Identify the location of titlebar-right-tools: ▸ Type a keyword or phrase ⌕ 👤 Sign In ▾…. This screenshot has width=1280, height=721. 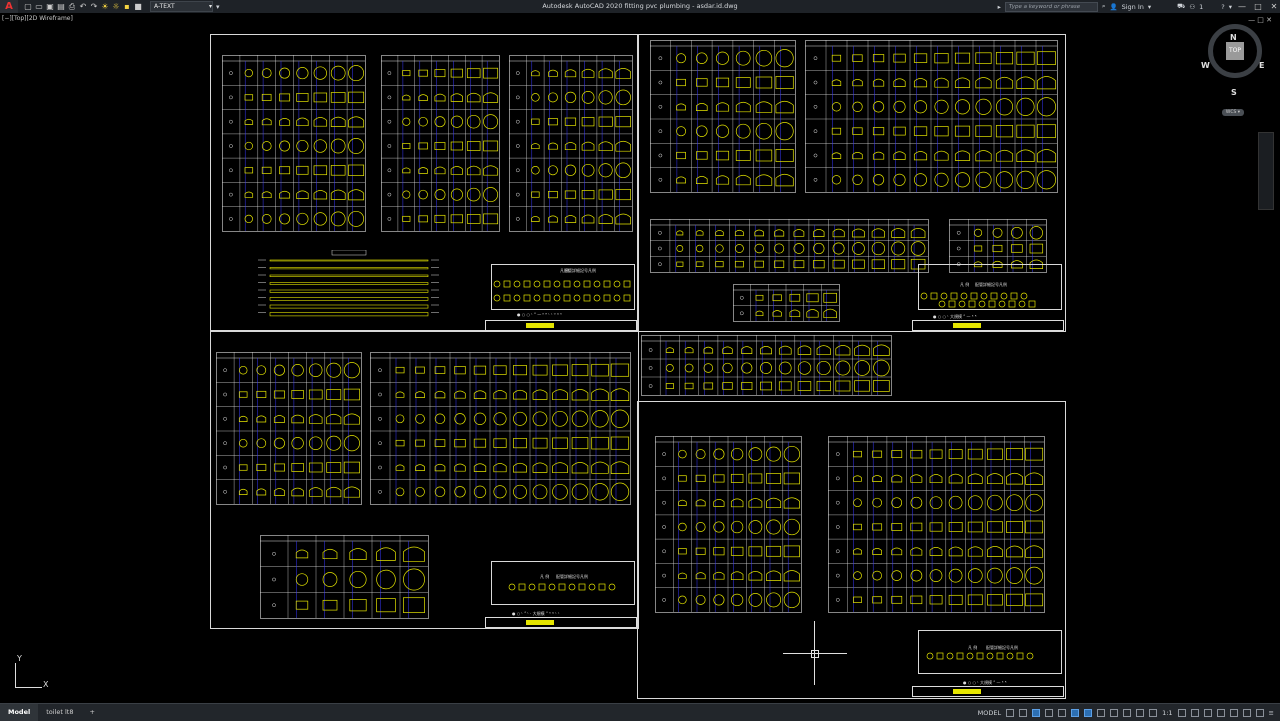
(1139, 6).